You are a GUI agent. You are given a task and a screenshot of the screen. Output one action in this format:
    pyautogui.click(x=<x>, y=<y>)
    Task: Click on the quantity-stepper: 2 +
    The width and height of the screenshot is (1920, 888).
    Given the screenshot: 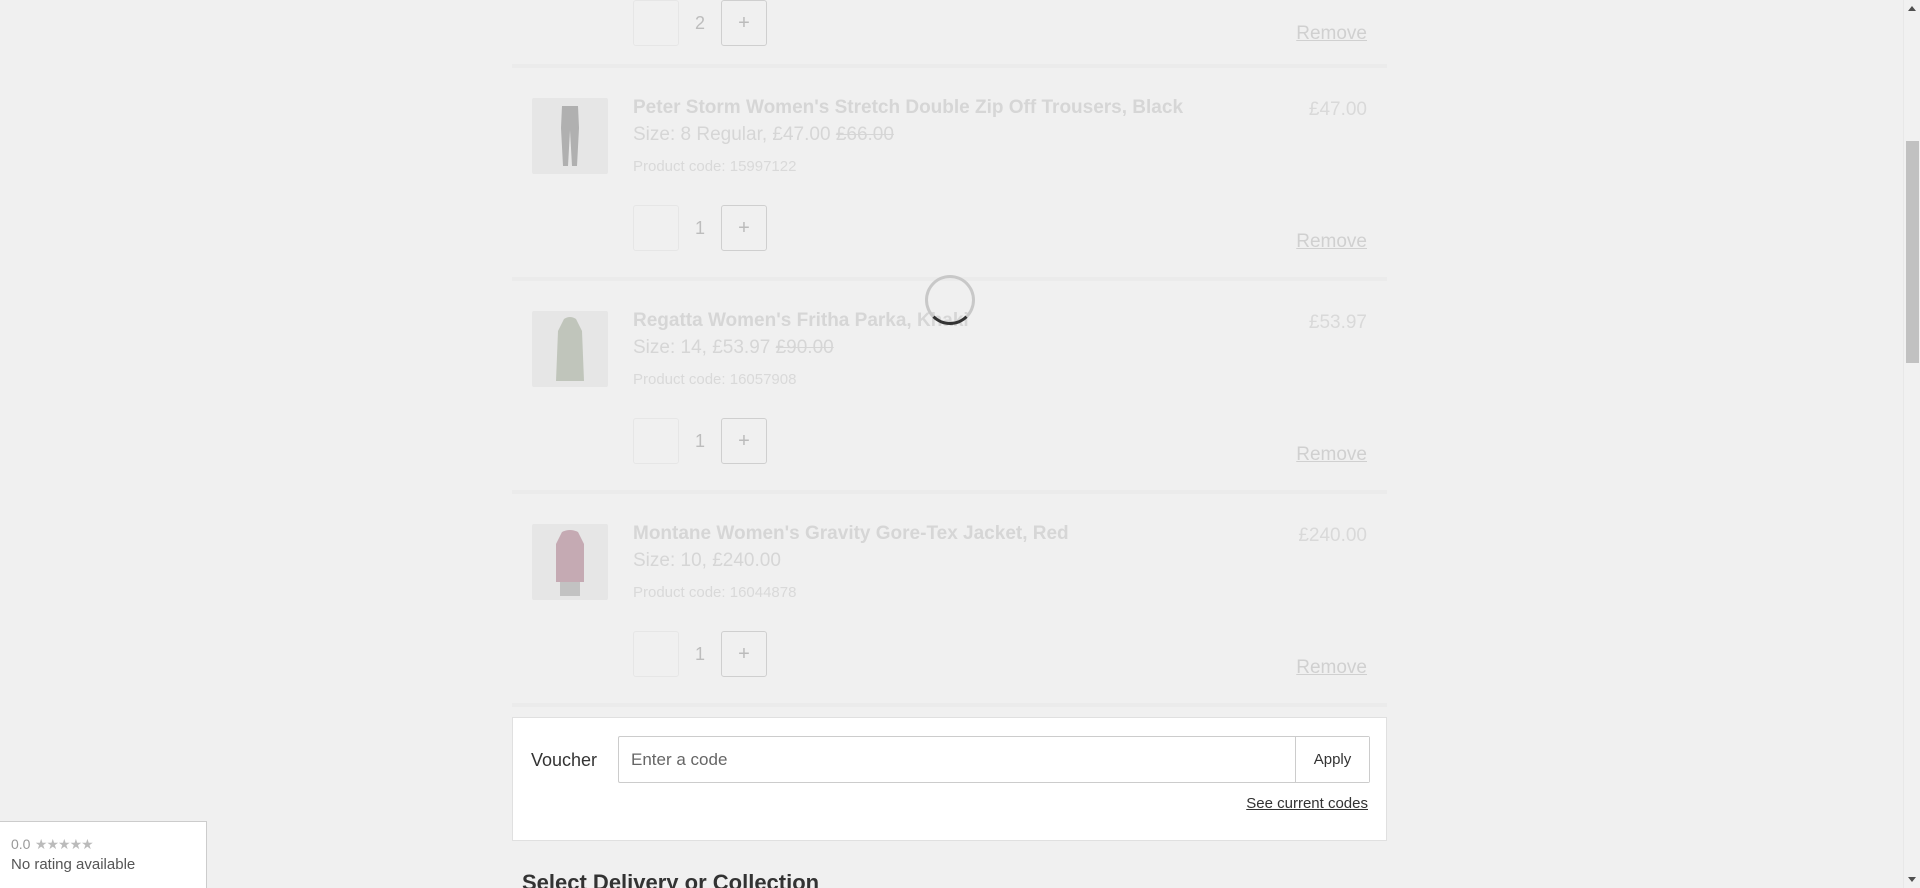 What is the action you would take?
    pyautogui.click(x=700, y=23)
    